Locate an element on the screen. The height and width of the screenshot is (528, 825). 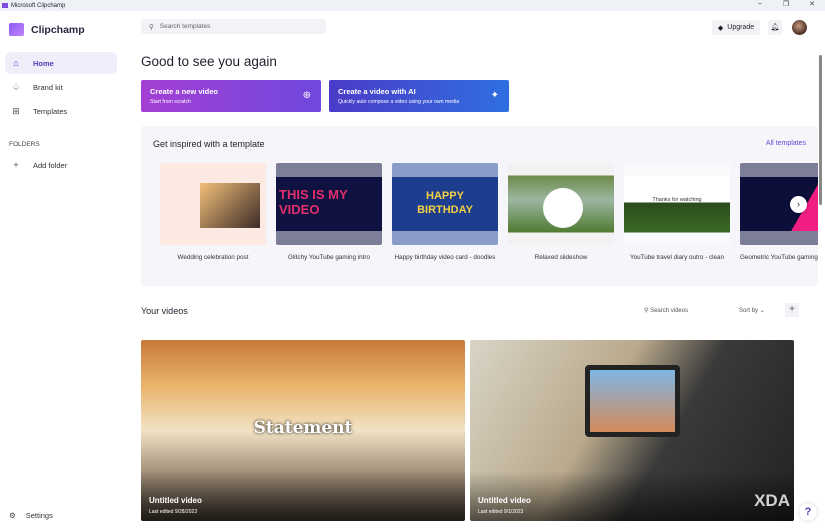
page-title: Good to see you again is located at coordinates (209, 61).